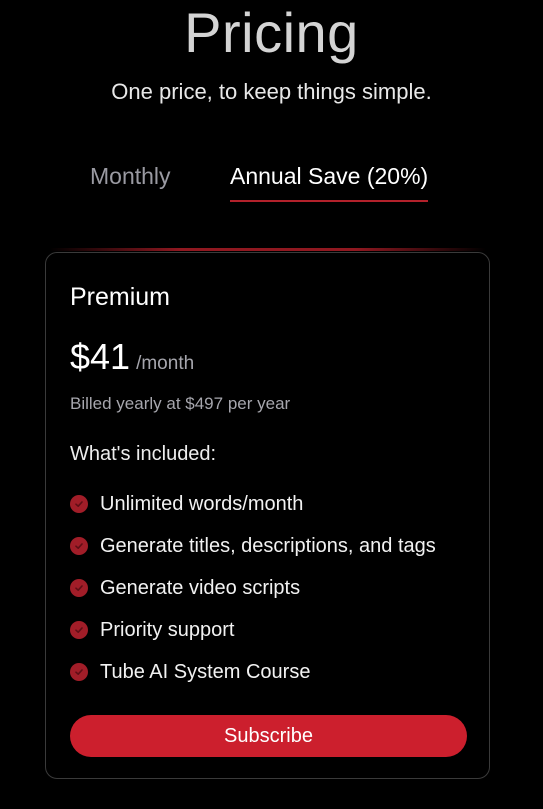  I want to click on plan-price: $41, so click(100, 356).